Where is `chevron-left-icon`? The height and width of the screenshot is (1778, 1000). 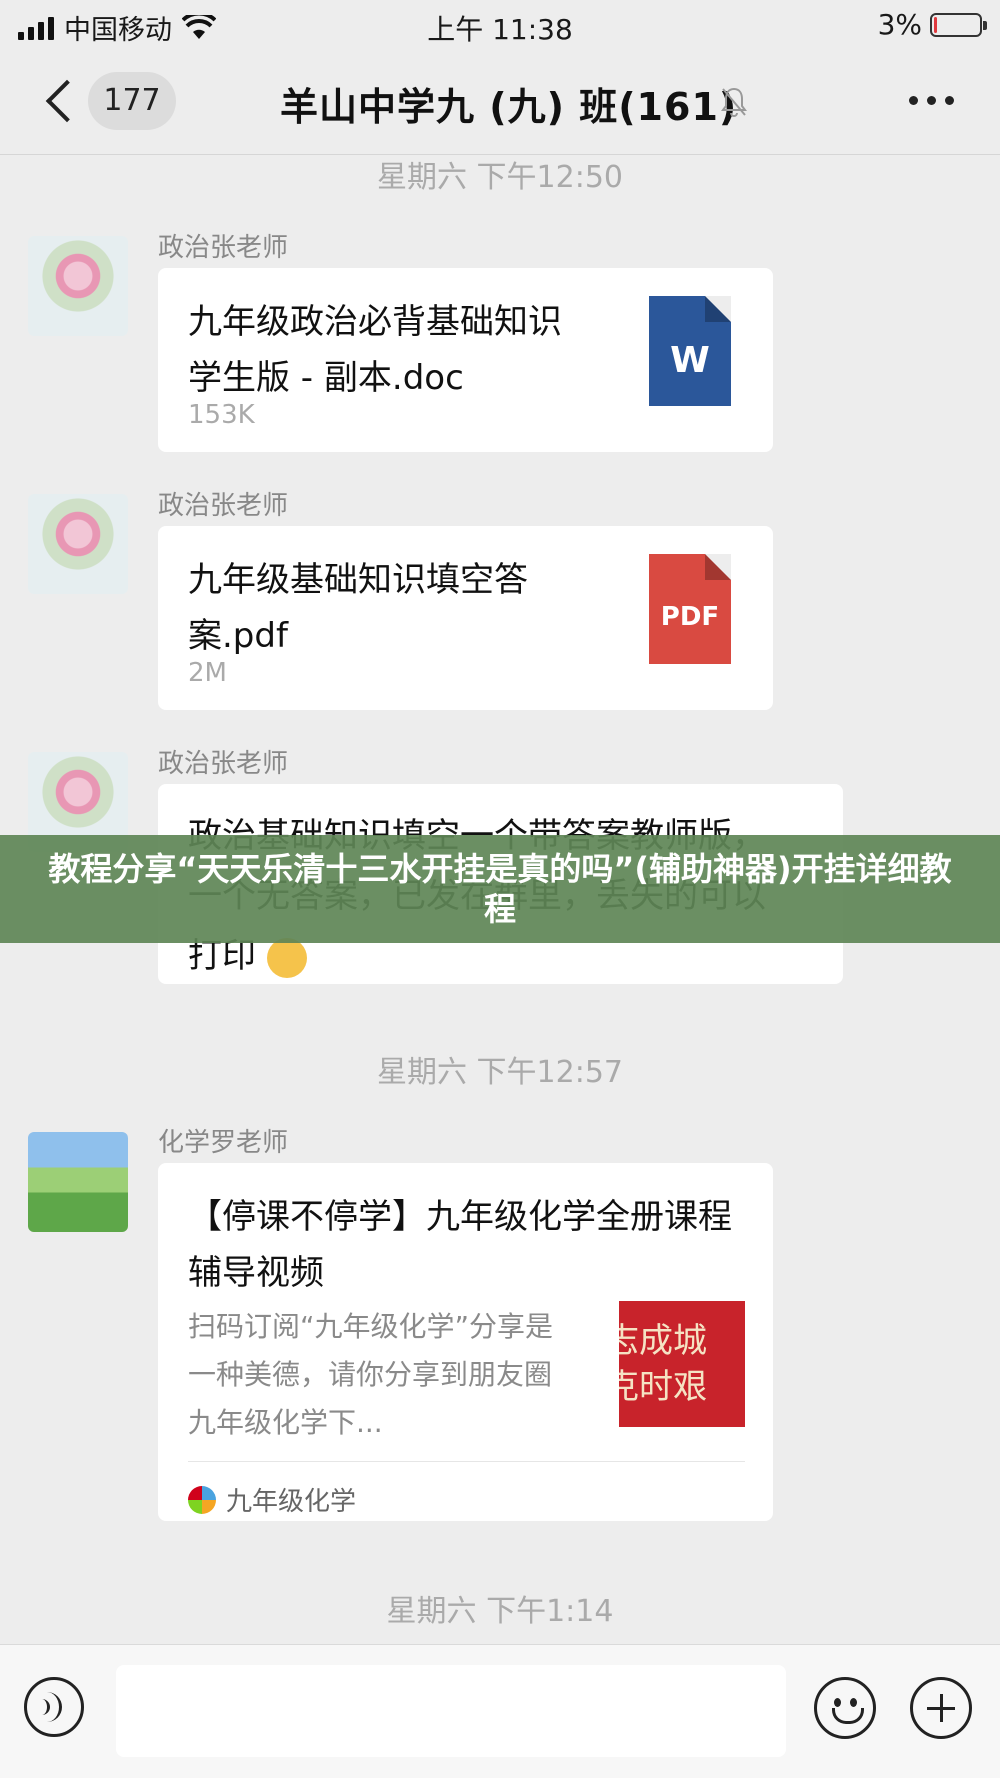 chevron-left-icon is located at coordinates (65, 102).